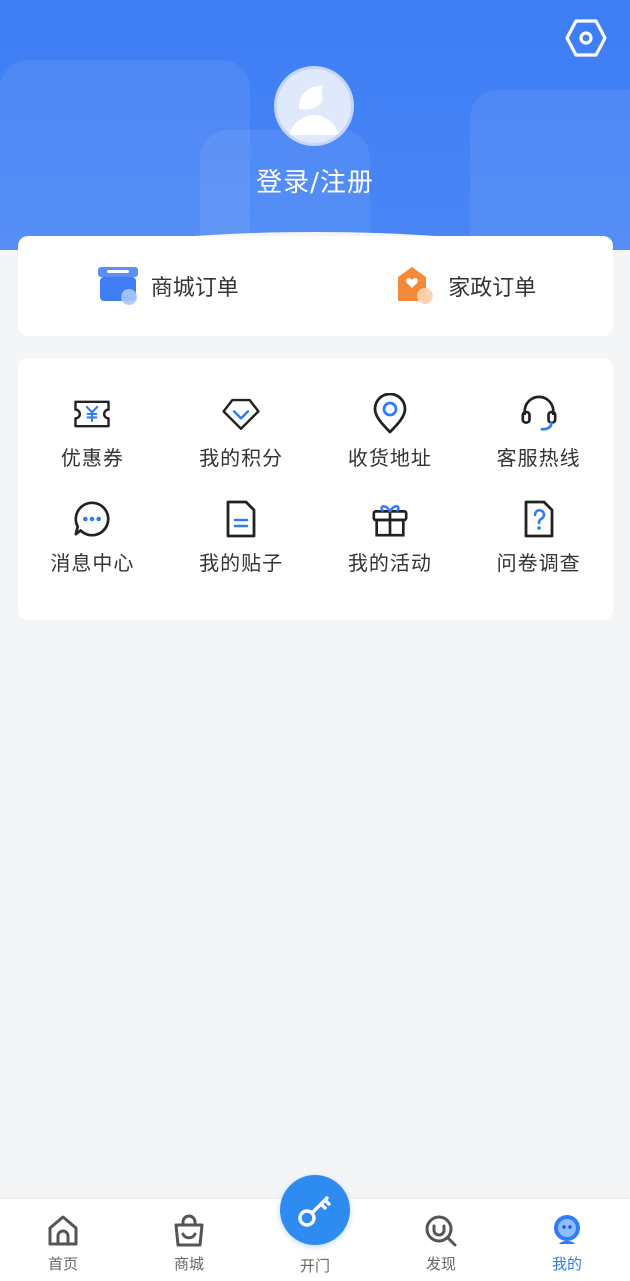 The height and width of the screenshot is (1281, 630). I want to click on mall-orders-button: 商城订单, so click(167, 286).